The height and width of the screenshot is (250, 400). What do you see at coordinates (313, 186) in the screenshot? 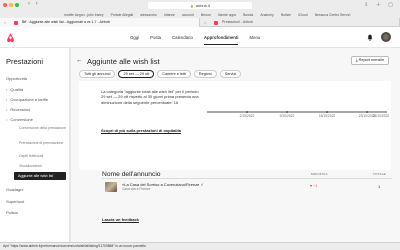
I see `listing-change: −1` at bounding box center [313, 186].